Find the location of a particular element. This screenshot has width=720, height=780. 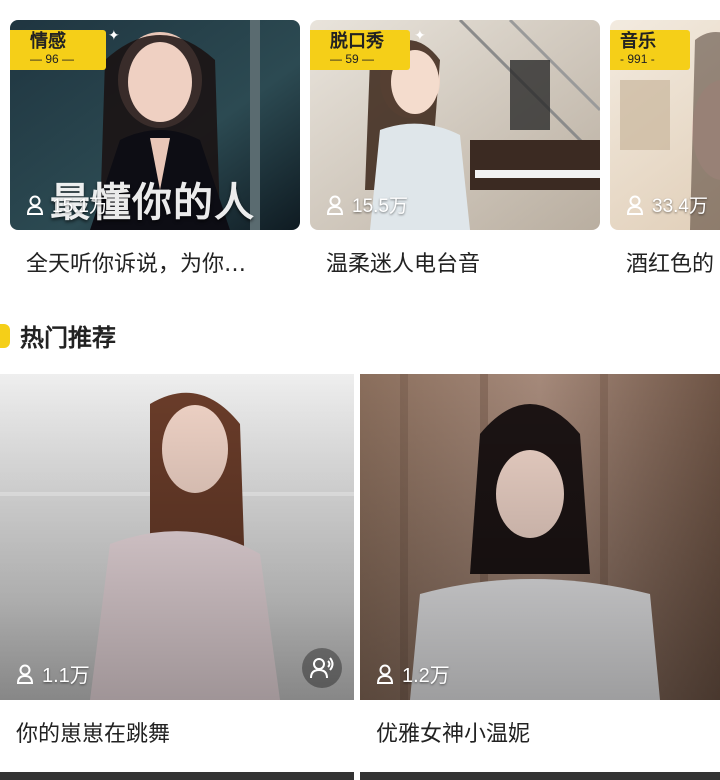

carousel-card-title: 酒红色的 is located at coordinates (670, 262).